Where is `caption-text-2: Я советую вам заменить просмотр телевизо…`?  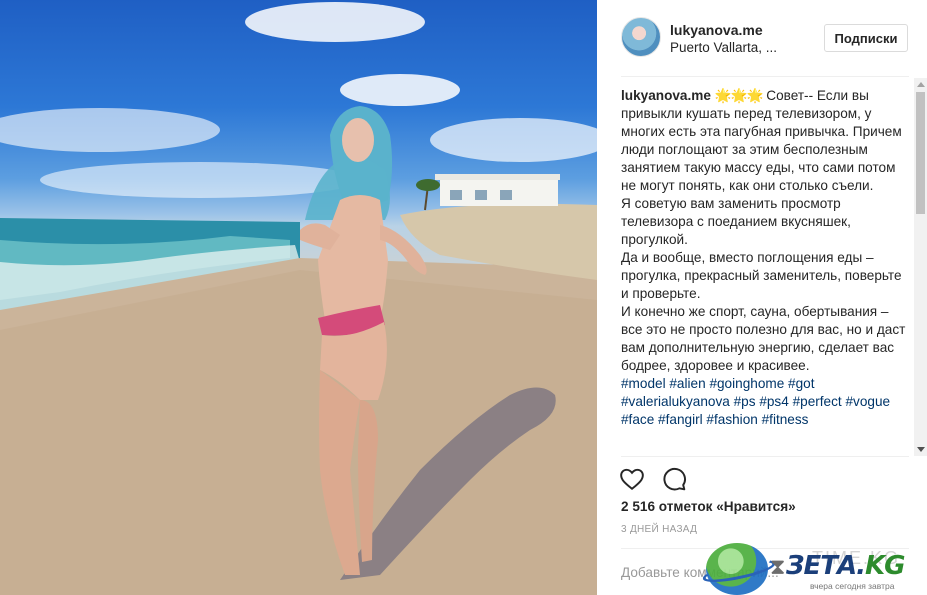 caption-text-2: Я советую вам заменить просмотр телевизо… is located at coordinates (736, 221).